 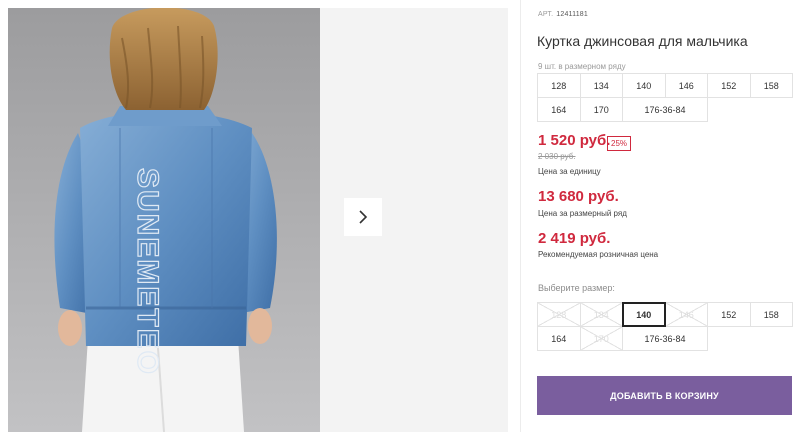 I want to click on size-option-selected: 140, so click(x=644, y=314).